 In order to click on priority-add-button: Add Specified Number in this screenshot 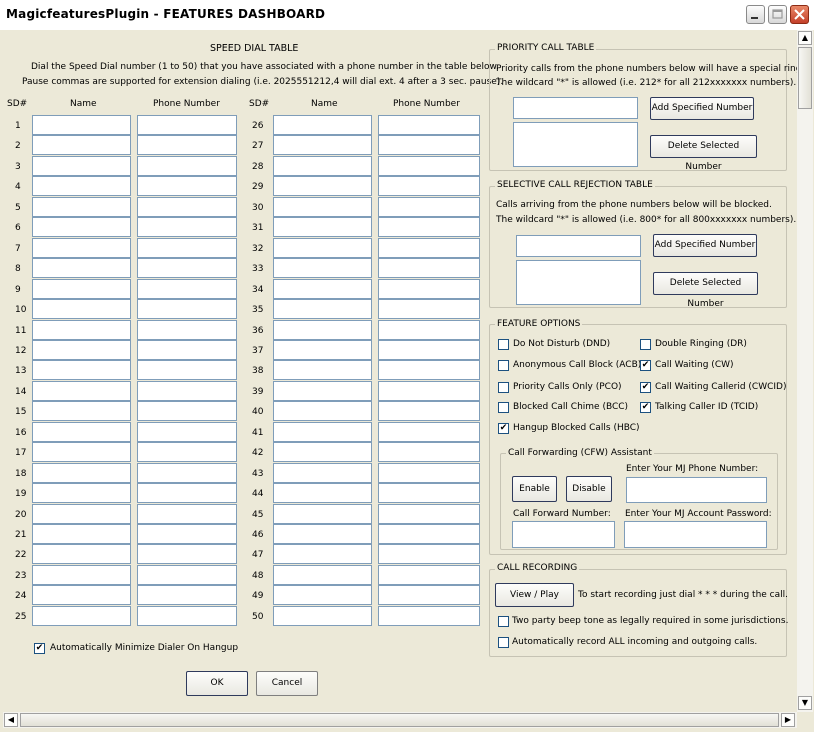, I will do `click(702, 108)`.